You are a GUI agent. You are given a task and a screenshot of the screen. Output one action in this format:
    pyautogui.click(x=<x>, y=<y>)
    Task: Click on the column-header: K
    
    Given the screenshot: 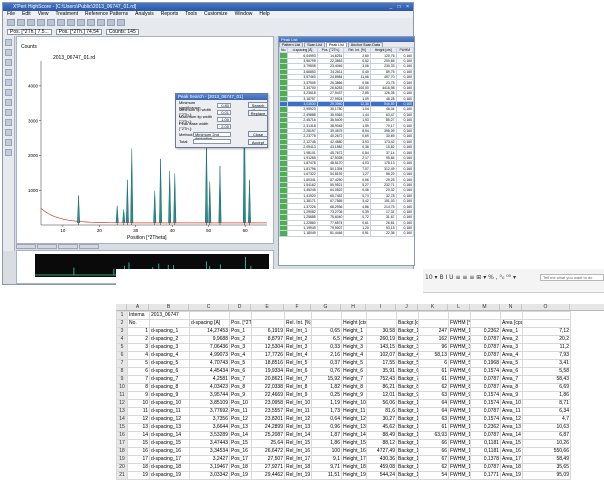 What is the action you would take?
    pyautogui.click(x=433, y=307)
    